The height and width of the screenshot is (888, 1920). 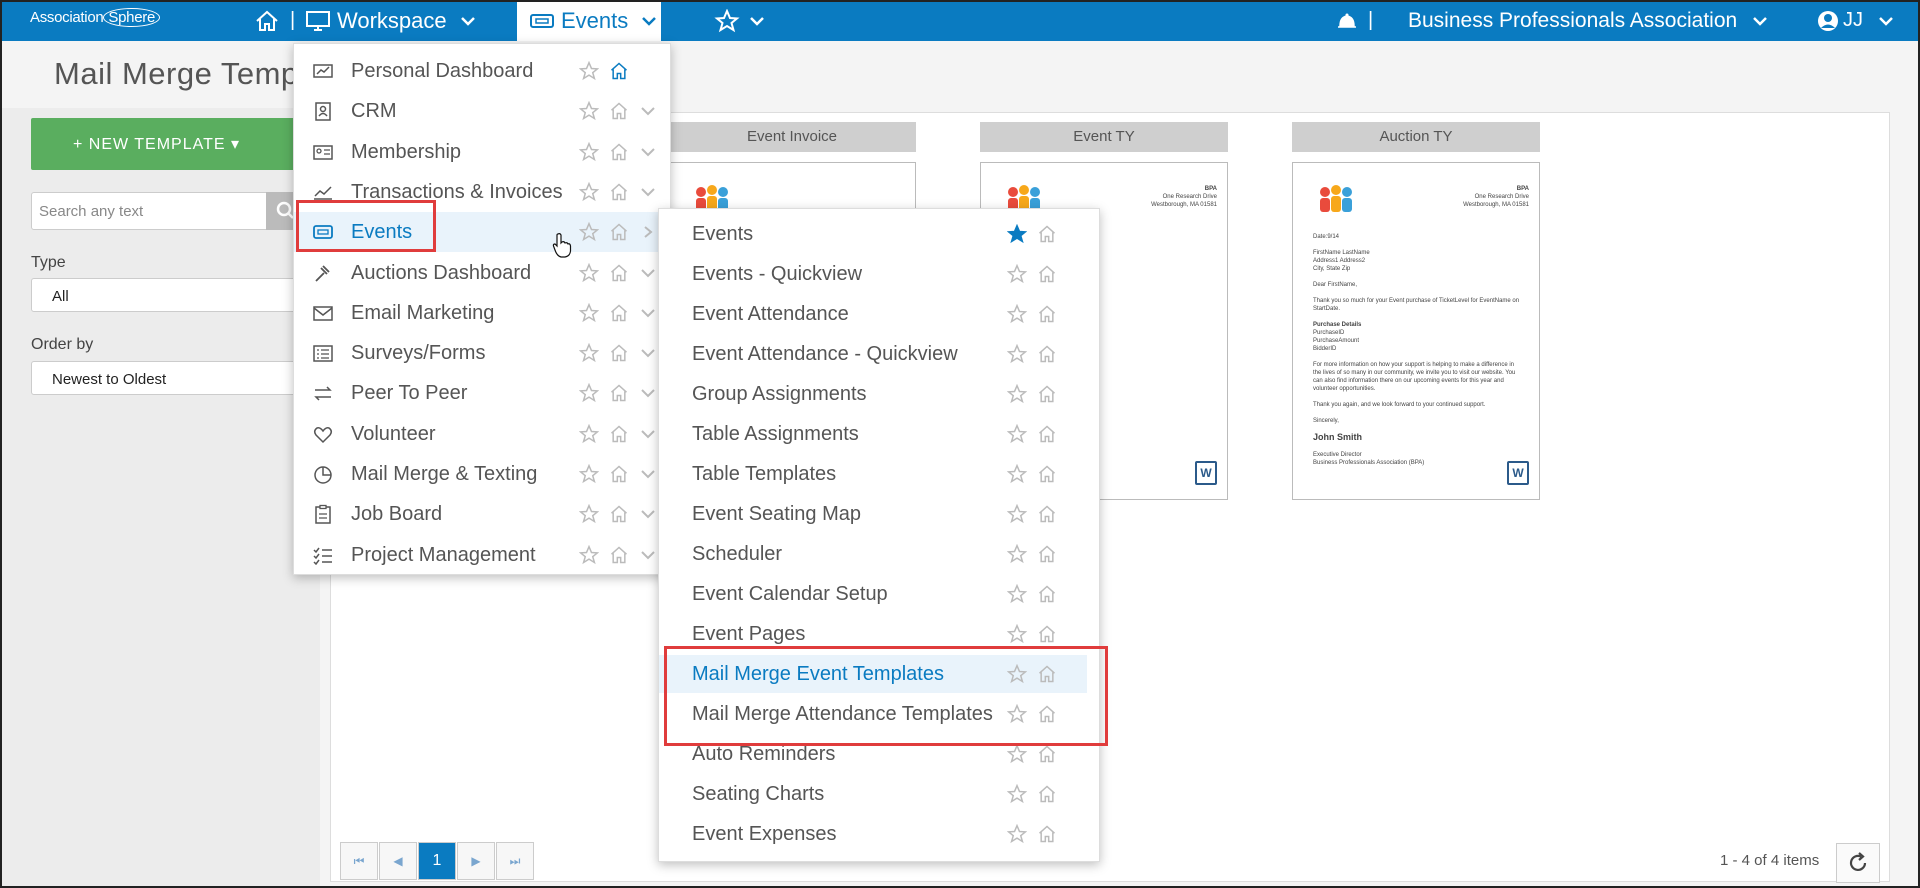 I want to click on search-input: Search any text, so click(x=151, y=211).